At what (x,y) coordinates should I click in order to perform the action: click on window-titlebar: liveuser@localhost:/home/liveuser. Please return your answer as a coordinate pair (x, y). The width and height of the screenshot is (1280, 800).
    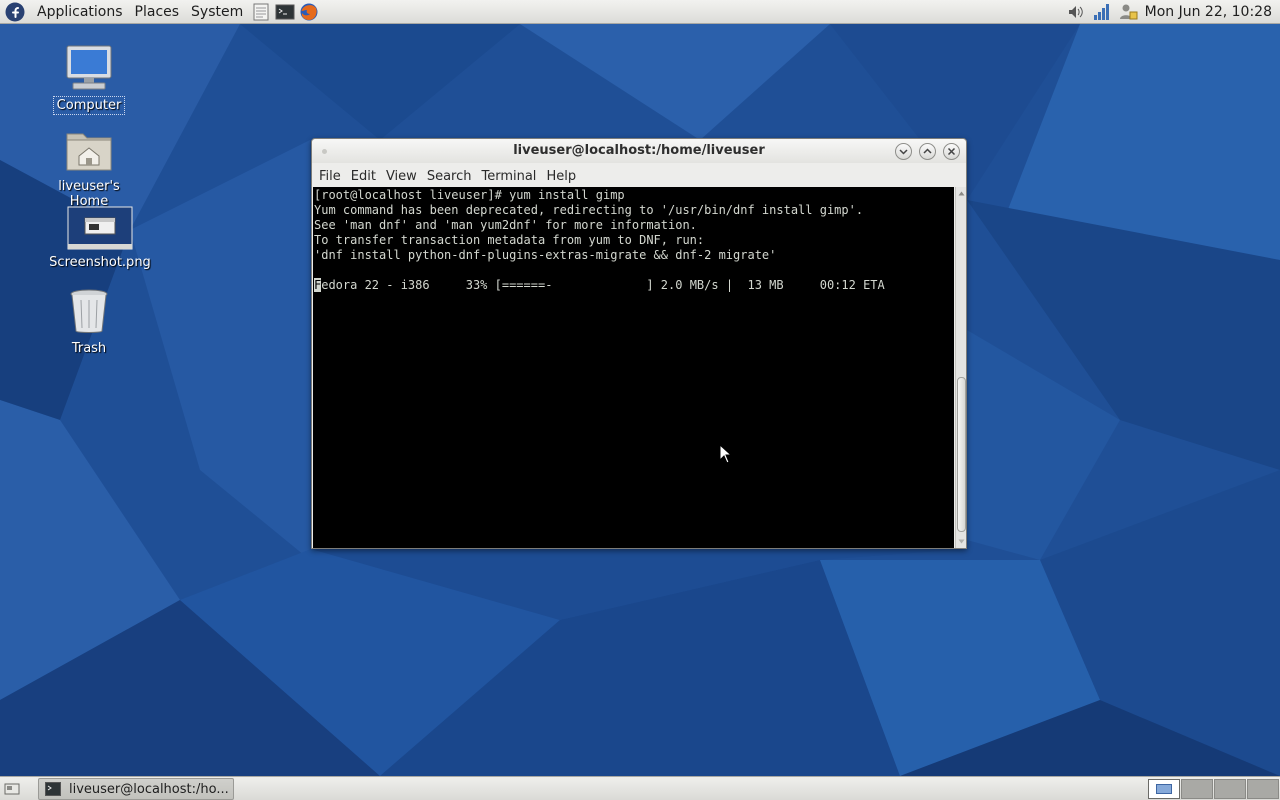
    Looking at the image, I should click on (639, 151).